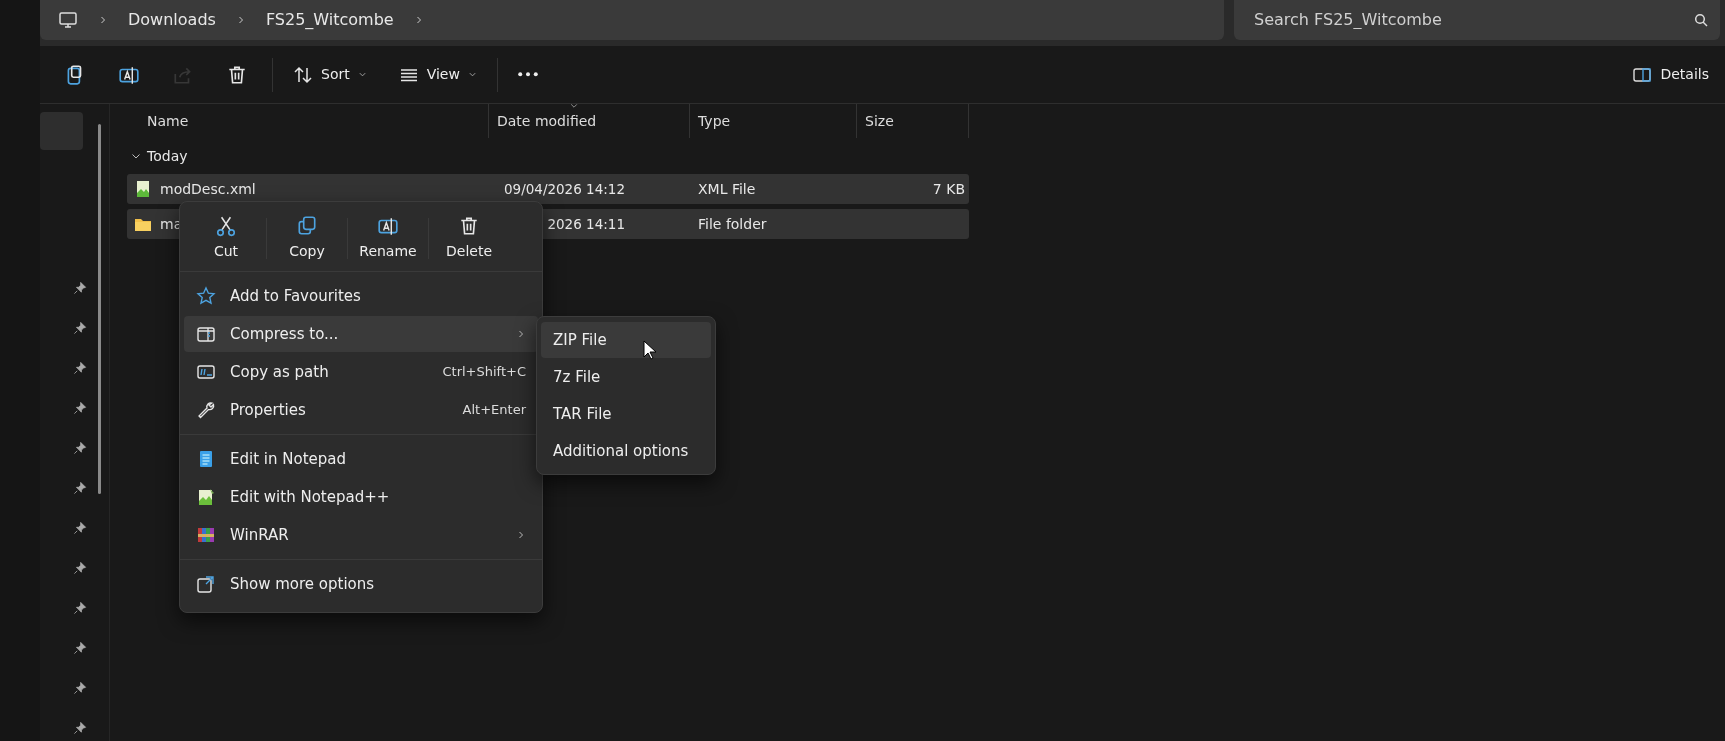  I want to click on submenu-item: ZIP File, so click(626, 340).